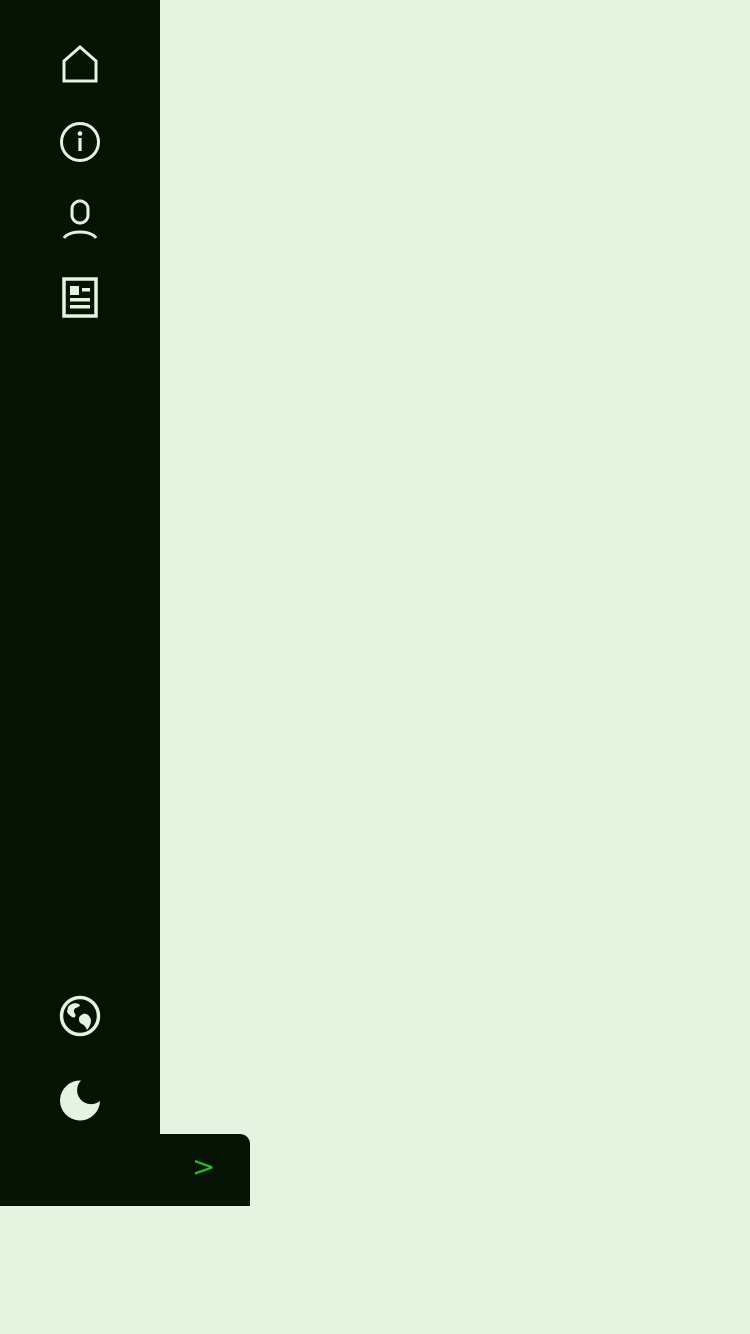  I want to click on theme-toggle-button, so click(80, 1100).